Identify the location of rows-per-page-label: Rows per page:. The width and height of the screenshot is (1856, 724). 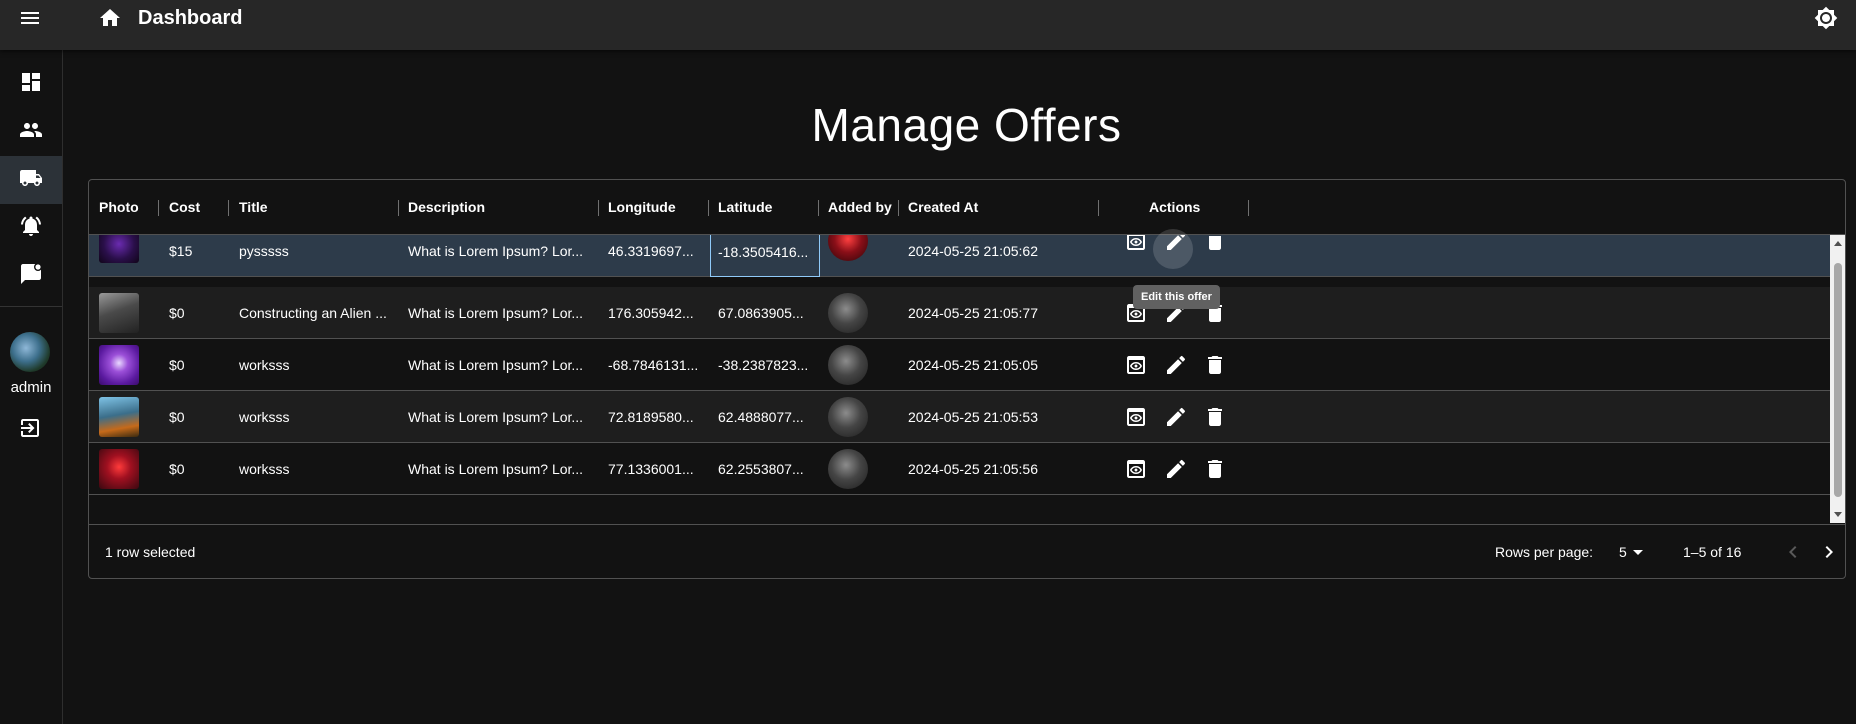
(1544, 552).